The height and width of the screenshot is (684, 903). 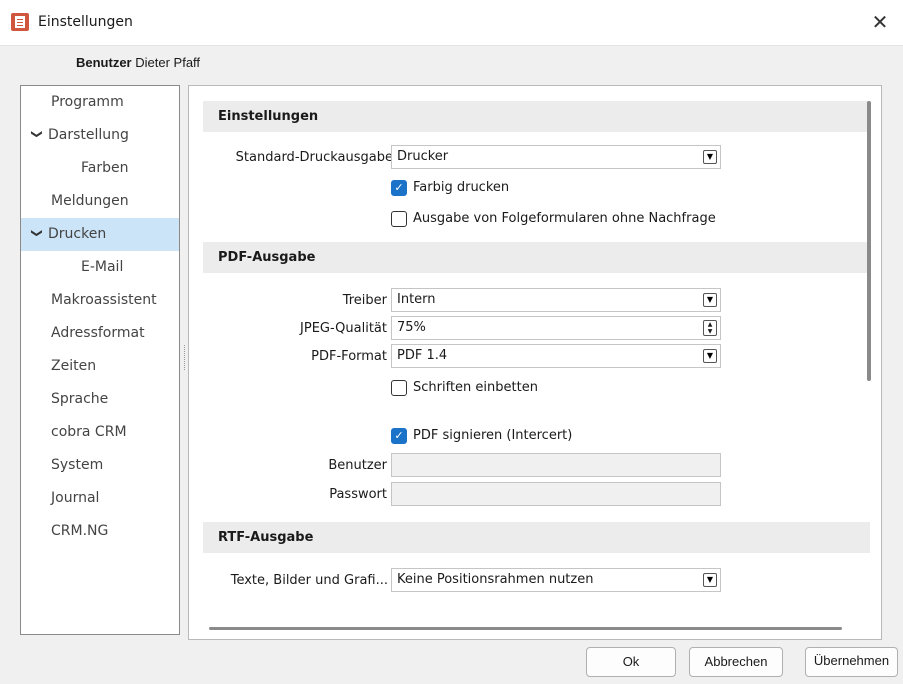 What do you see at coordinates (184, 357) in the screenshot?
I see `splitter-handle` at bounding box center [184, 357].